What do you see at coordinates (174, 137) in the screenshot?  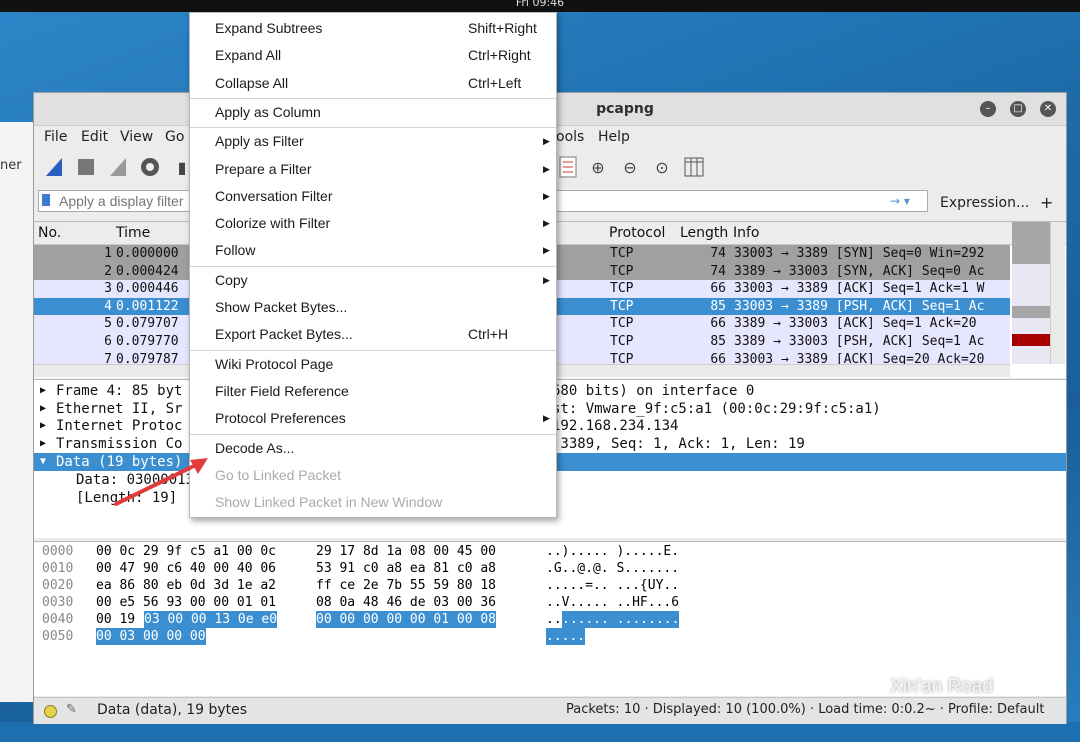 I see `menu-go: Go` at bounding box center [174, 137].